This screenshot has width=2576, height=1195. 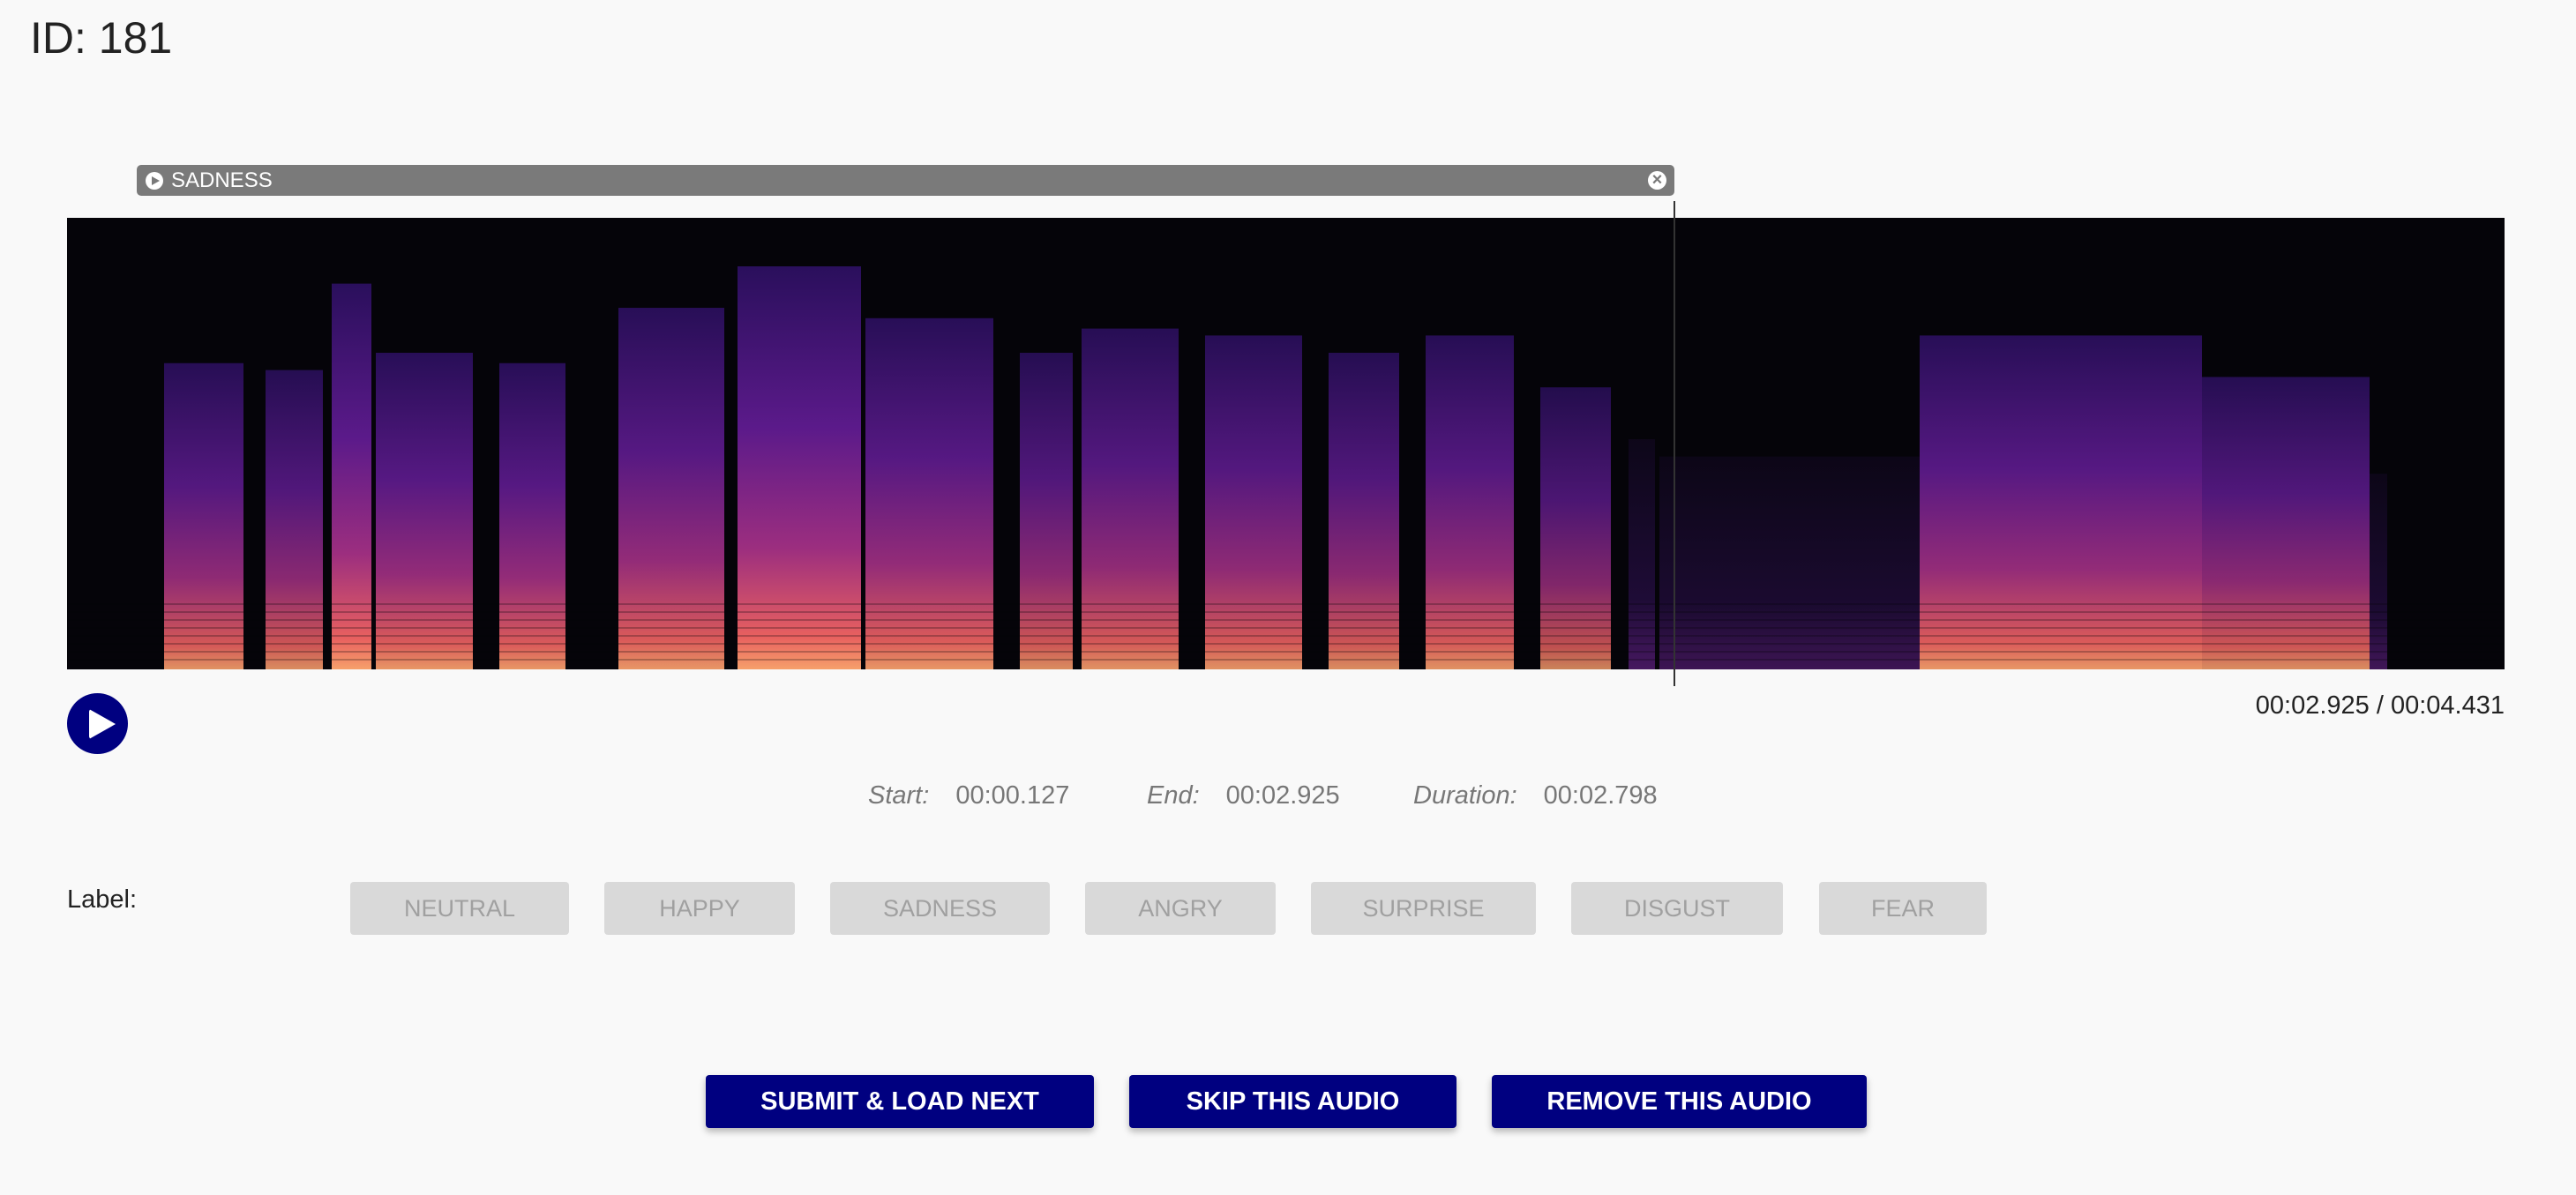 I want to click on end-value: 00:02.925, so click(x=1282, y=795).